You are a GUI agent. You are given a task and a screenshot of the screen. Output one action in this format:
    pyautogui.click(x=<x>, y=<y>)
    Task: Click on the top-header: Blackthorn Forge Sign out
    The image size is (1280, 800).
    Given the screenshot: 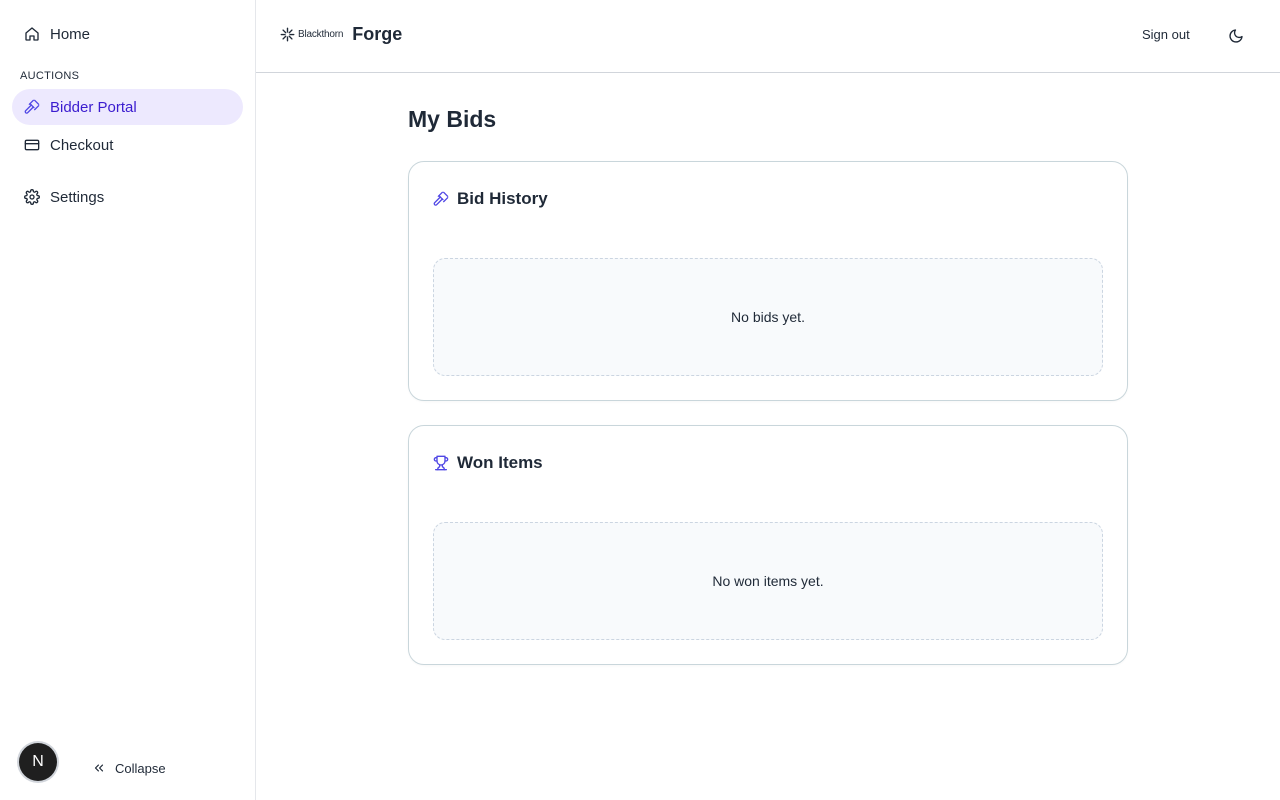 What is the action you would take?
    pyautogui.click(x=768, y=36)
    